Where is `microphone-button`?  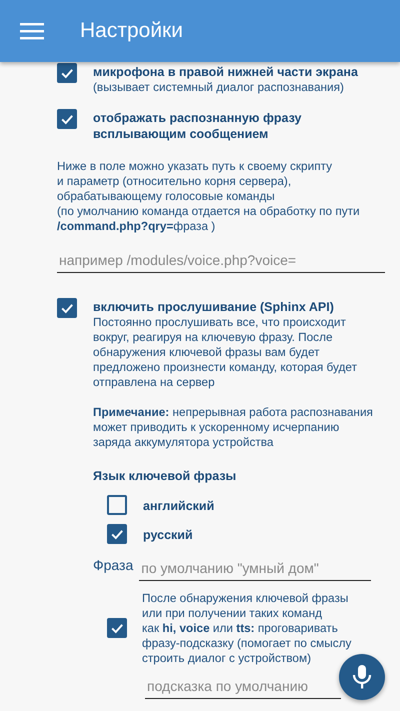 microphone-button is located at coordinates (362, 677).